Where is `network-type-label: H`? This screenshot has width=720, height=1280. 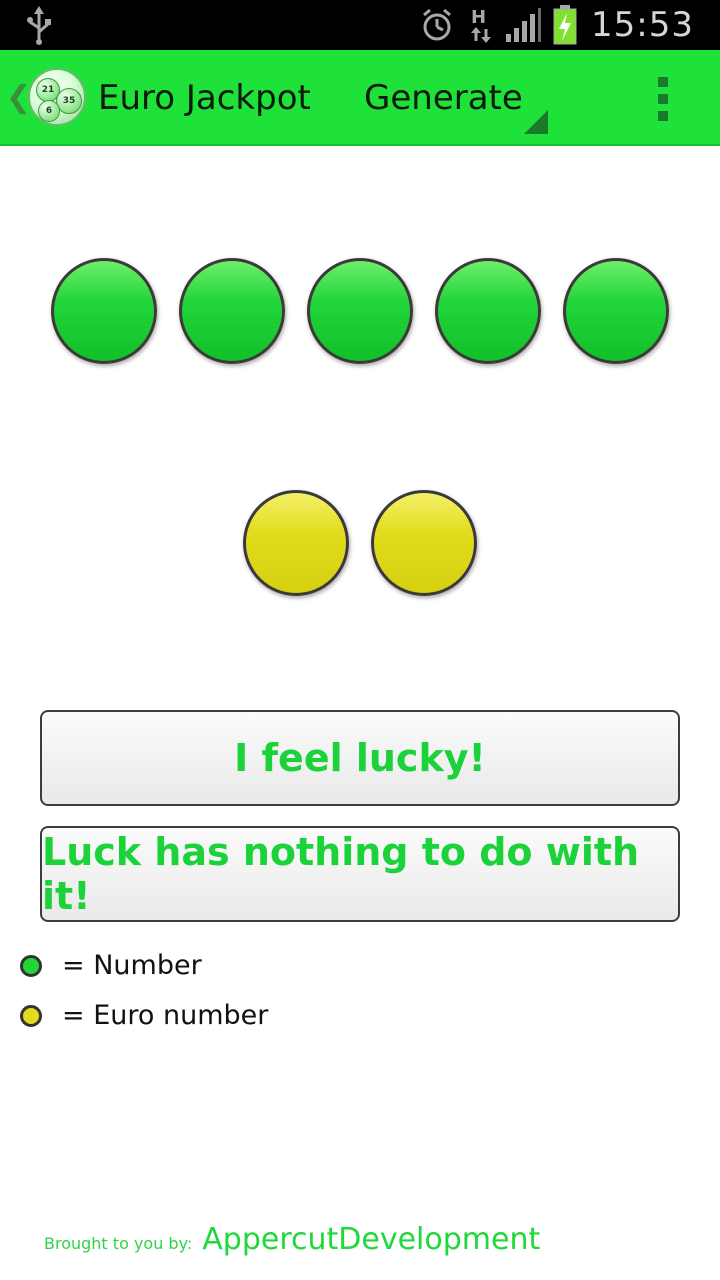
network-type-label: H is located at coordinates (479, 17).